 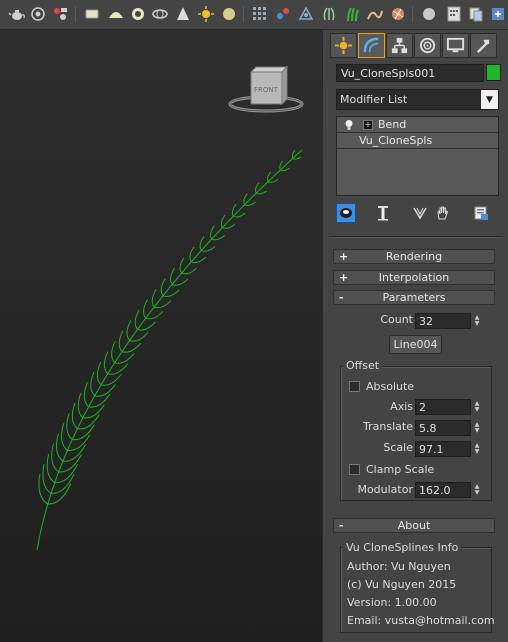 I want to click on object-name-field: Vu_CloneSpls001, so click(x=410, y=73).